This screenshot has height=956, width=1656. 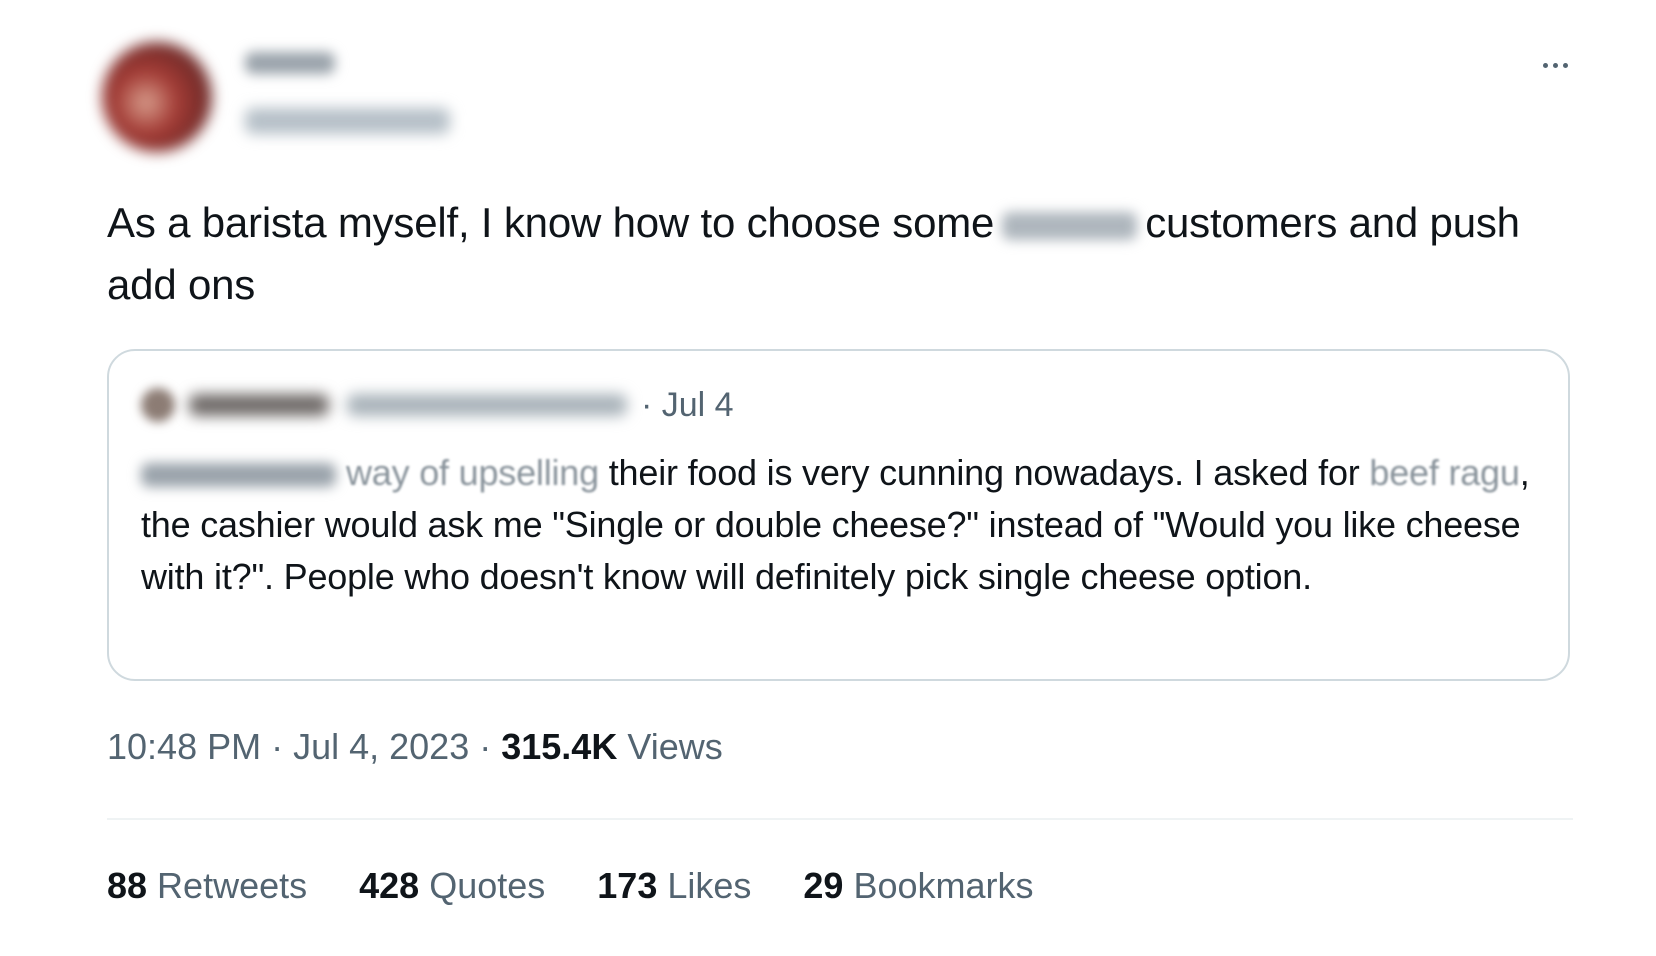 I want to click on tweet-text-redacted-word, so click(x=1070, y=225).